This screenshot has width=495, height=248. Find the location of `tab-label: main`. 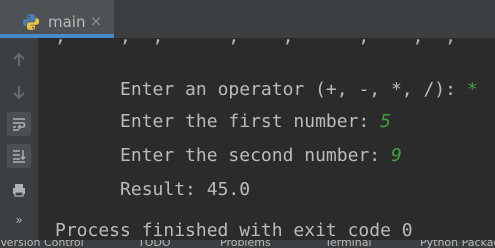

tab-label: main is located at coordinates (67, 22).